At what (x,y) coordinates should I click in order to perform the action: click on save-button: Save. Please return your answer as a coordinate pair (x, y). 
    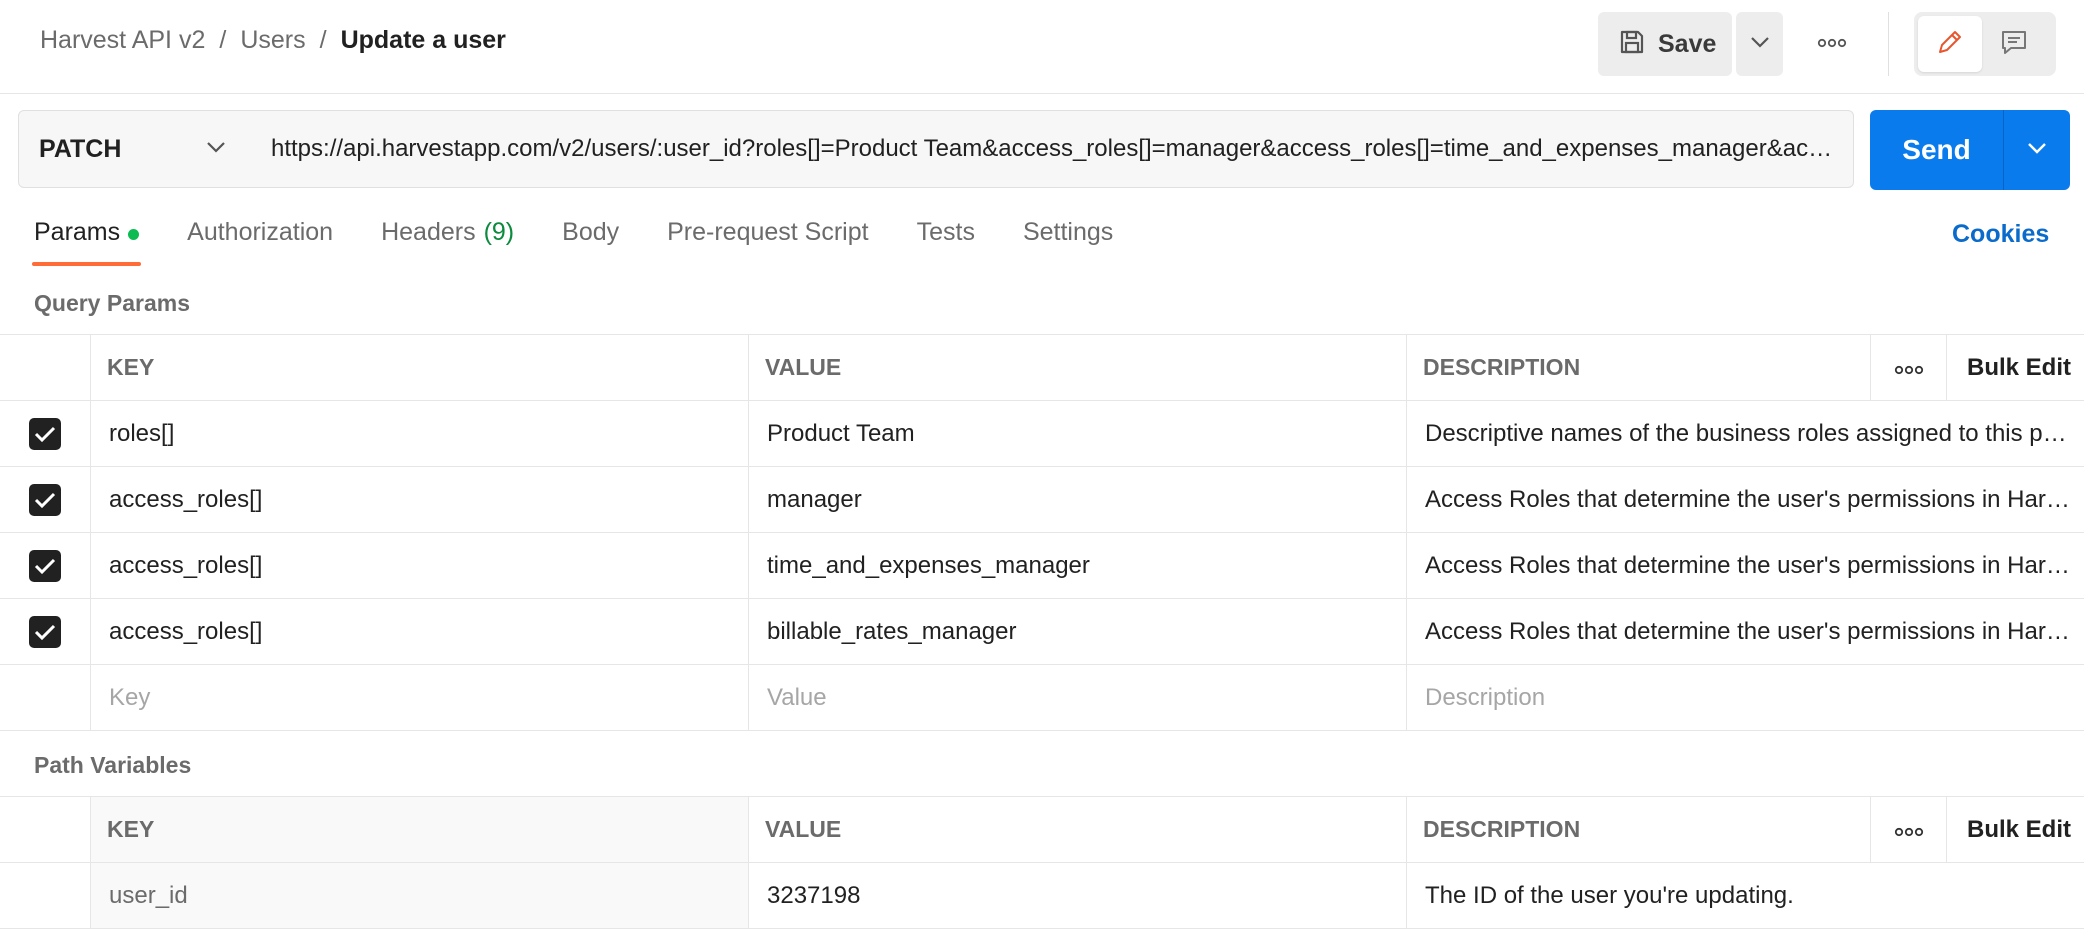
    Looking at the image, I should click on (1665, 44).